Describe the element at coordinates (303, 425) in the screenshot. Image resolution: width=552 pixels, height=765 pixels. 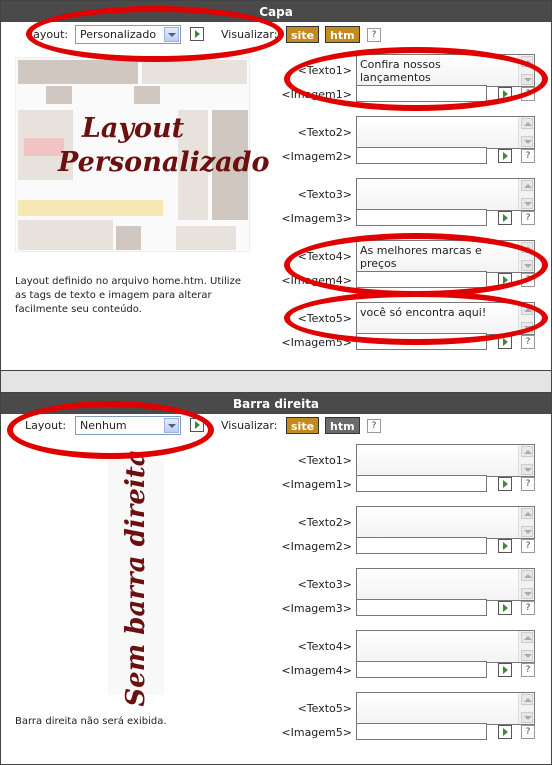
I see `barra-preview-site-button: site` at that location.